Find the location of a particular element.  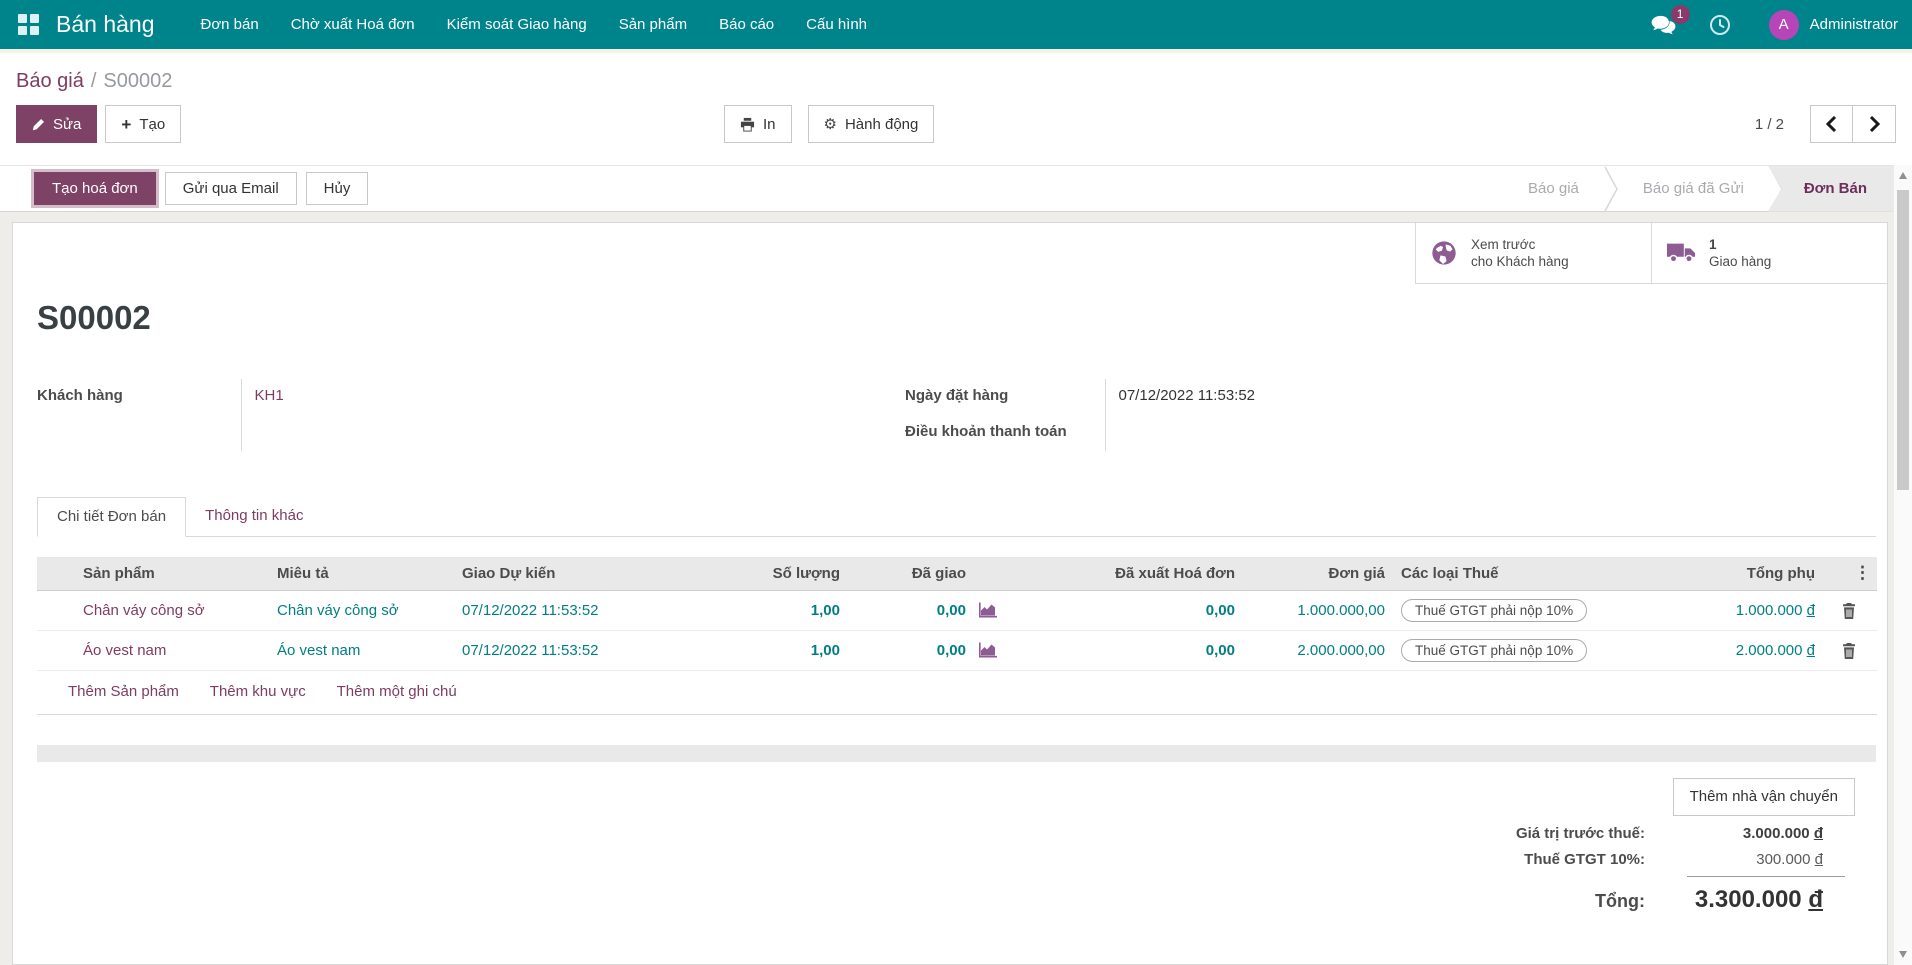

column-unit-price: Đơn giá is located at coordinates (1316, 574).